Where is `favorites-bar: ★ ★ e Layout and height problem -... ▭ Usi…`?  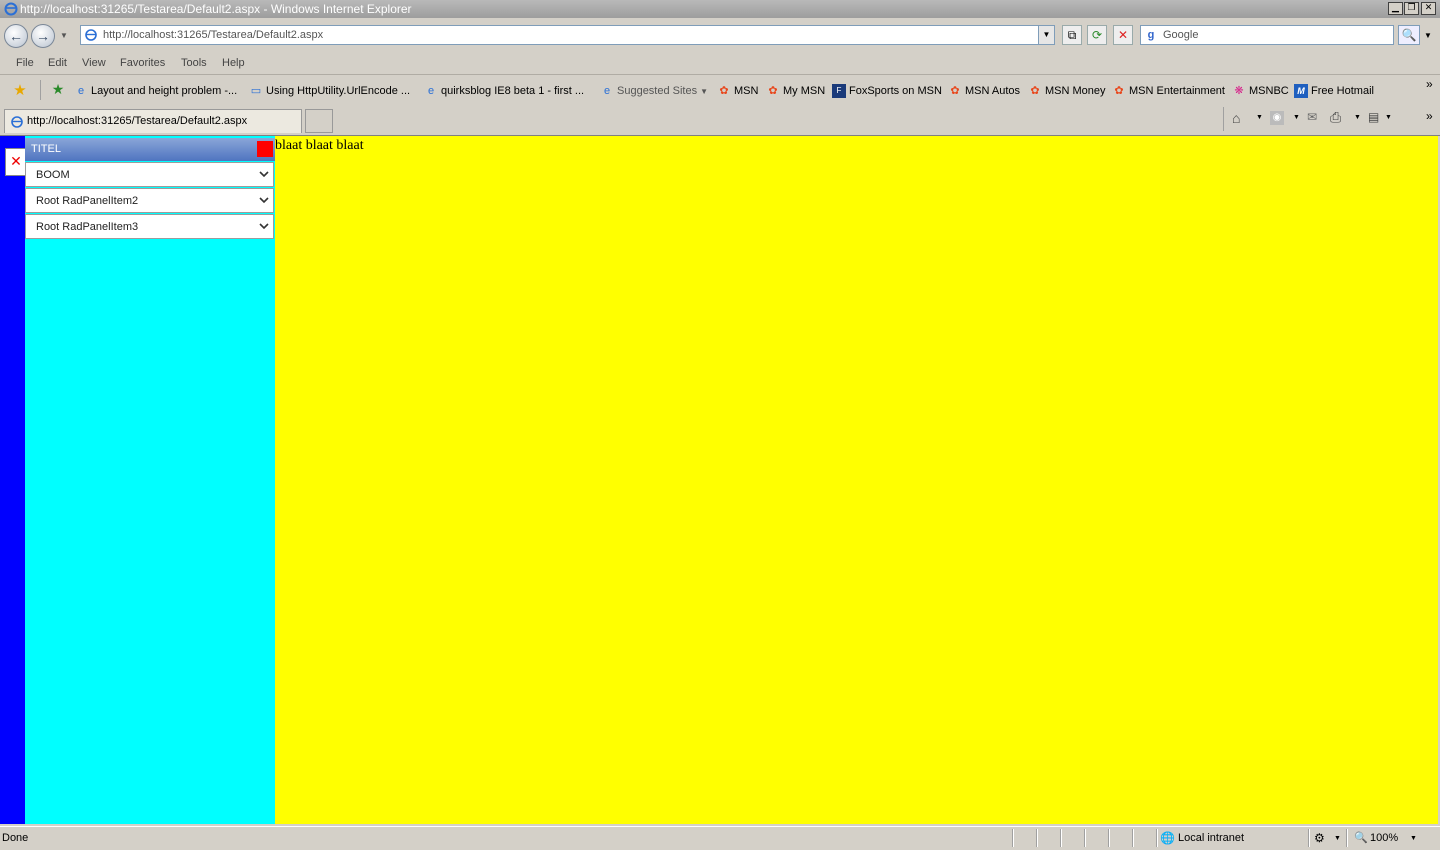 favorites-bar: ★ ★ e Layout and height problem -... ▭ Usi… is located at coordinates (720, 90).